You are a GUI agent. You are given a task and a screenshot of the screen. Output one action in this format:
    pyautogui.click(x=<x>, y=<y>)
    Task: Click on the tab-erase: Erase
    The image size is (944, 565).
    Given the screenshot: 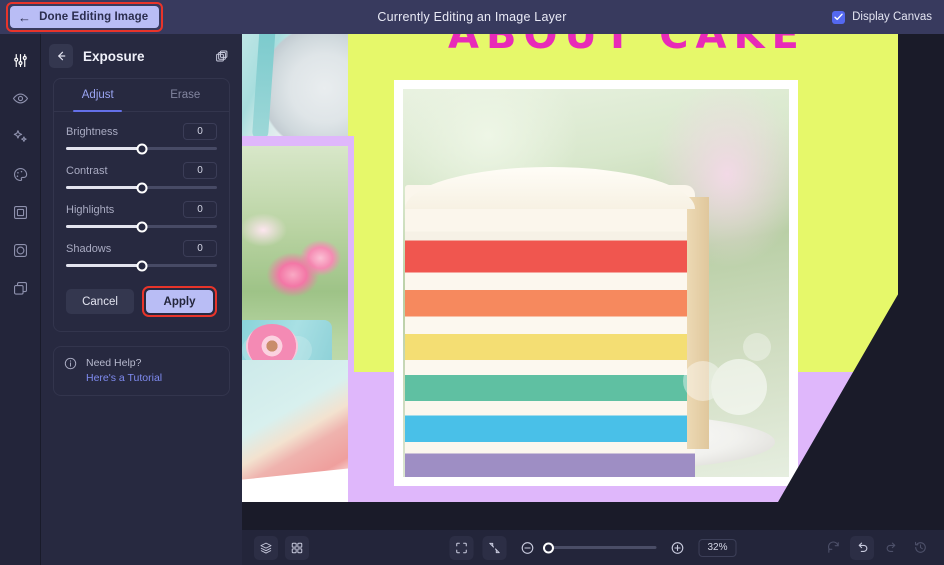 What is the action you would take?
    pyautogui.click(x=186, y=95)
    